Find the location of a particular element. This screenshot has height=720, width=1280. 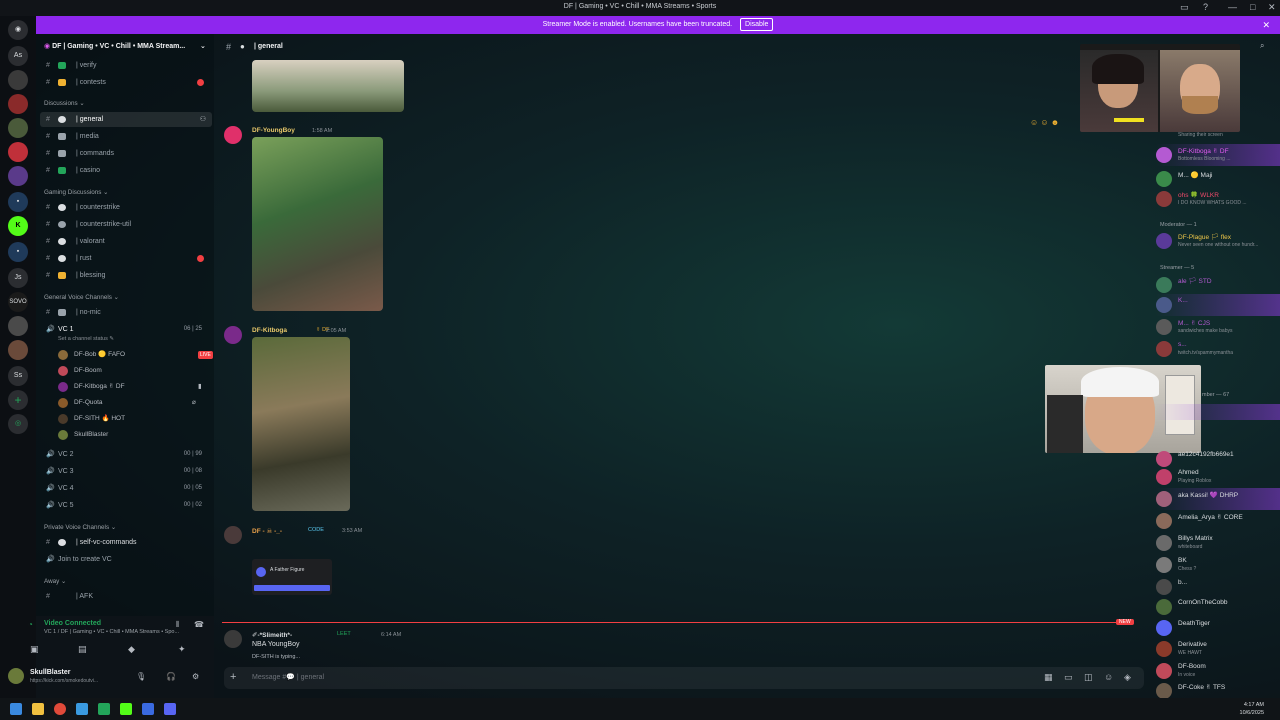

category-discussions: Discussions ⌄ is located at coordinates (64, 103).